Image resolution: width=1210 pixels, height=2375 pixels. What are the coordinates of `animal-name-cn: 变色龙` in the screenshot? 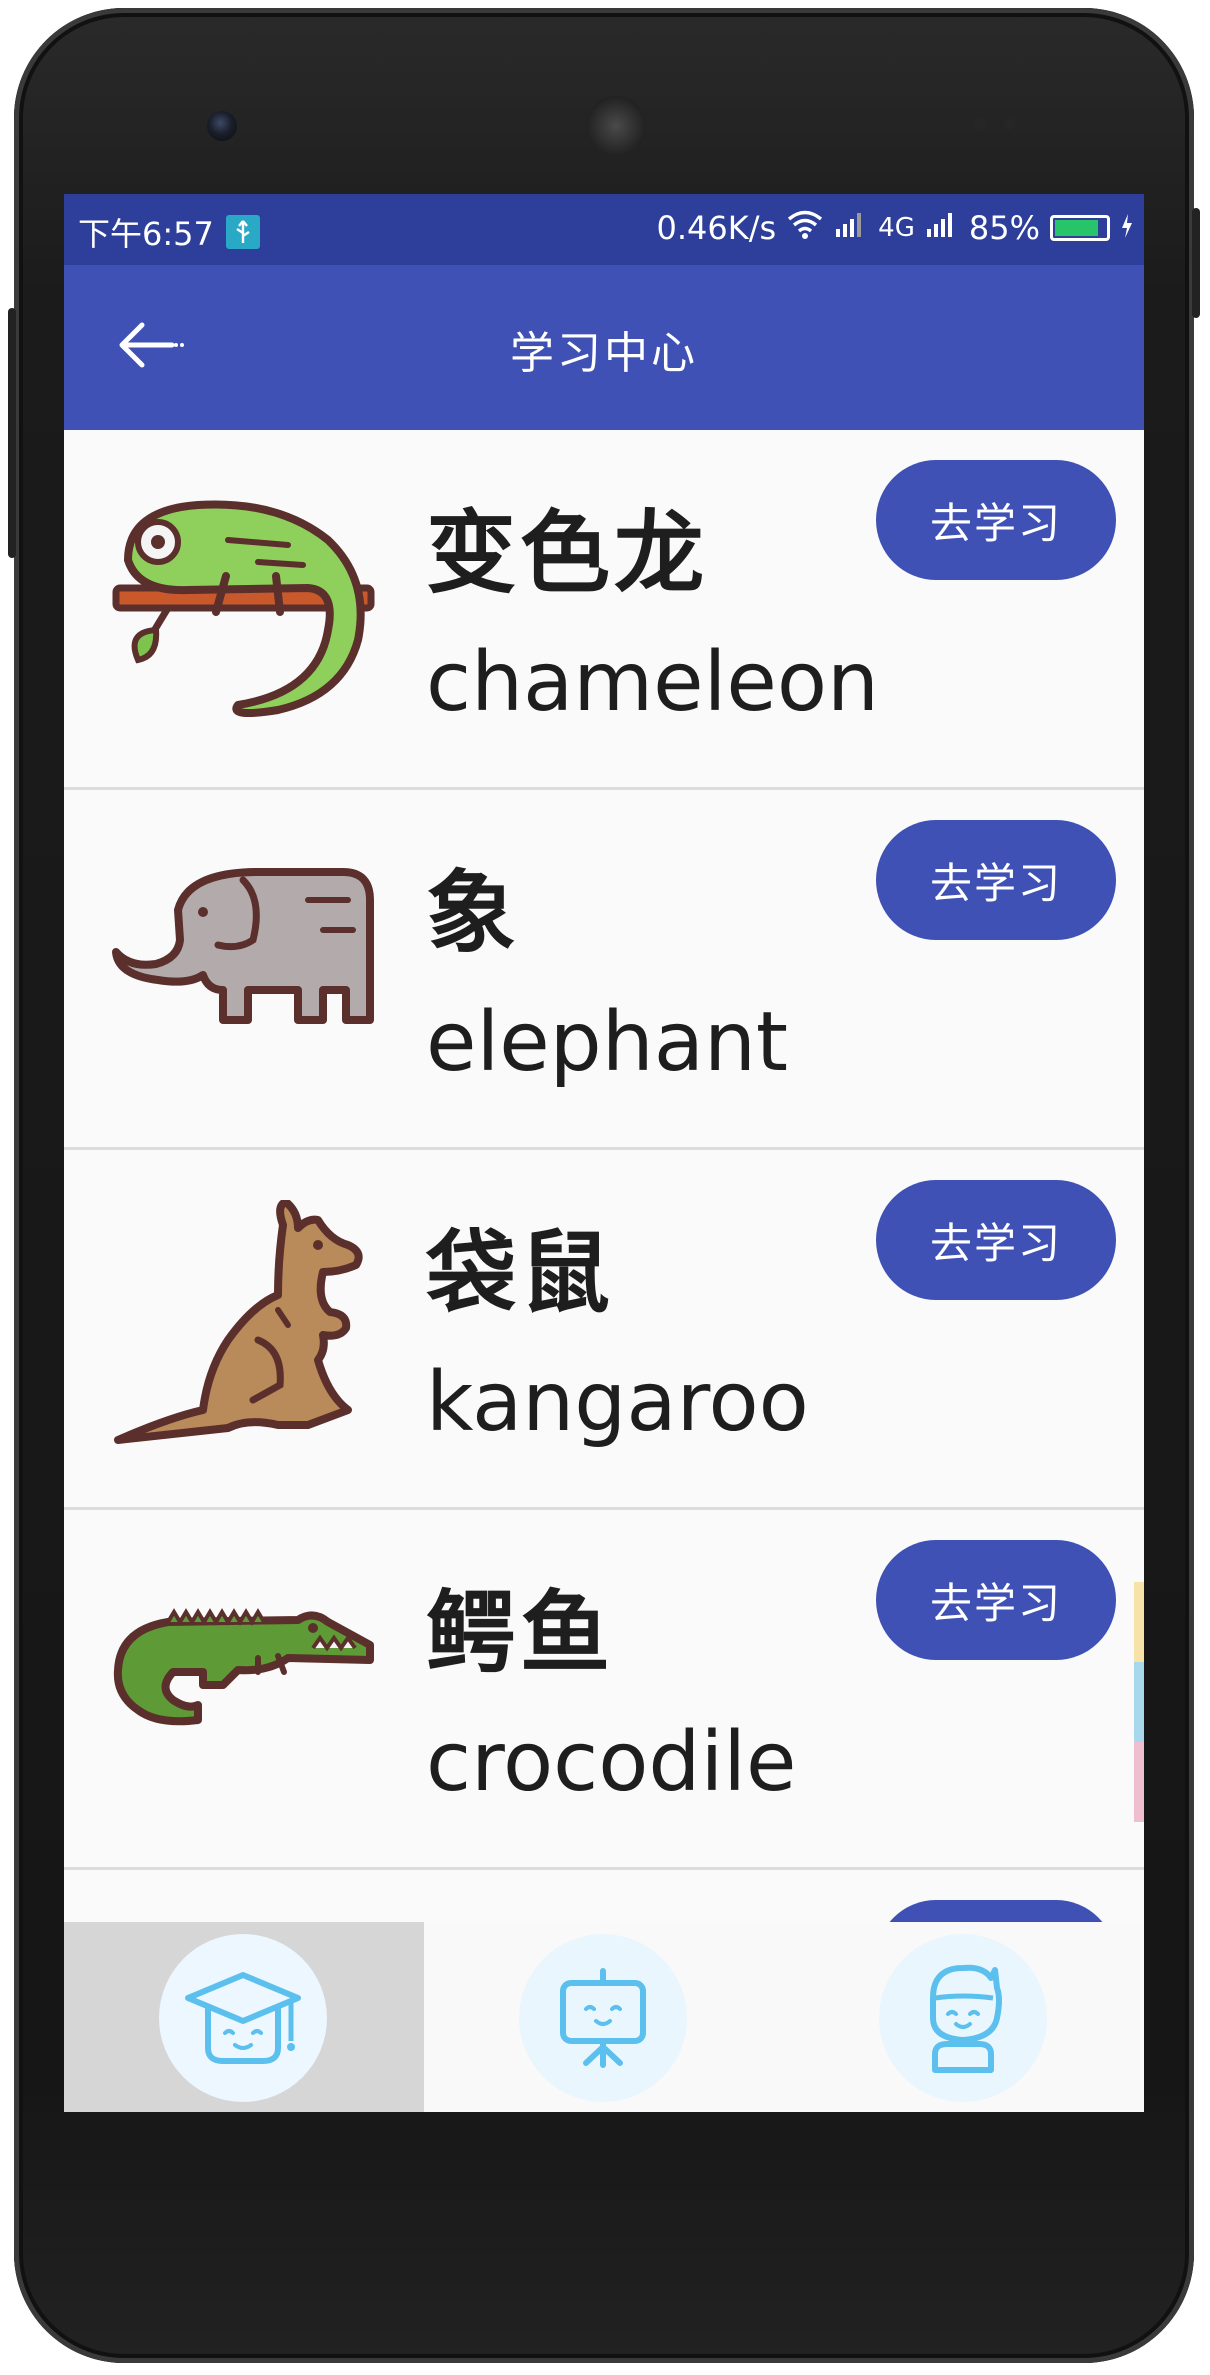 It's located at (567, 553).